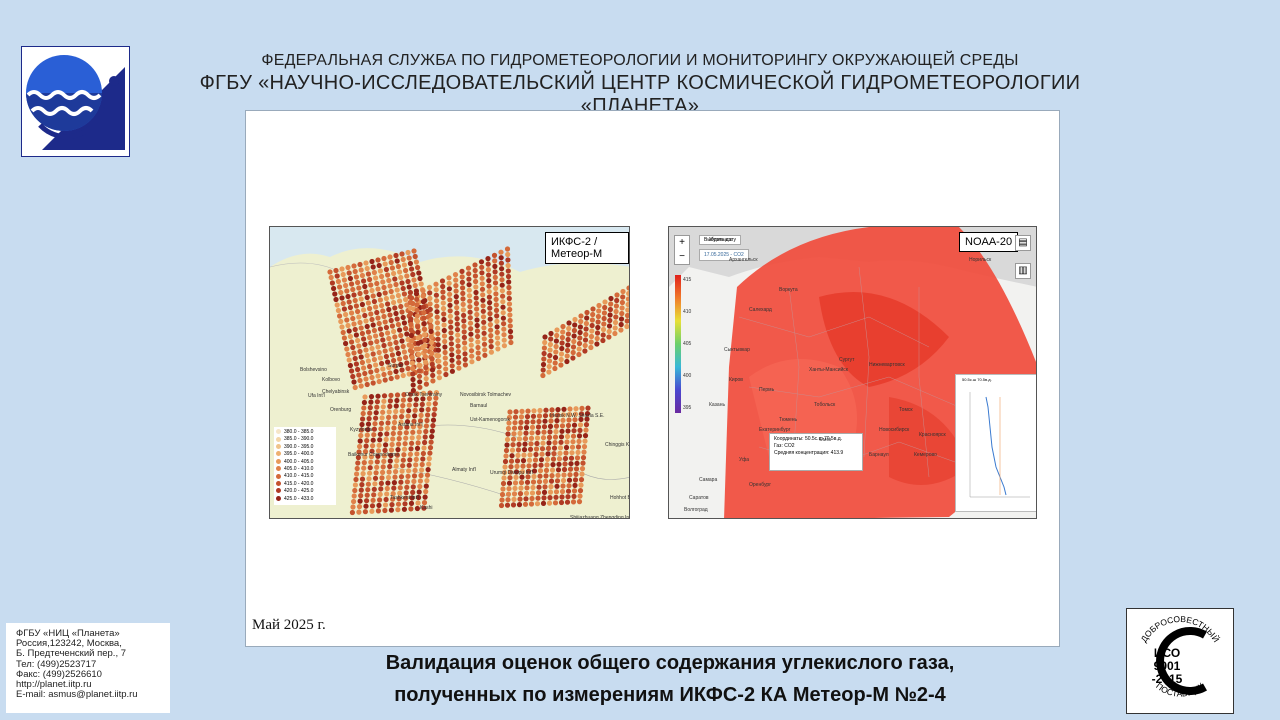 This screenshot has height=720, width=1280. Describe the element at coordinates (682, 257) in the screenshot. I see `zoom-out-button: −` at that location.